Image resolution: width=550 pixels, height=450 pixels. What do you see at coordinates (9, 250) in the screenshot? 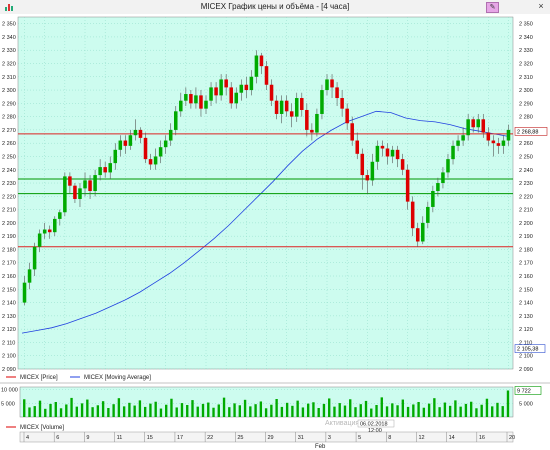
I see `y-tick-left-label: 2 180` at bounding box center [9, 250].